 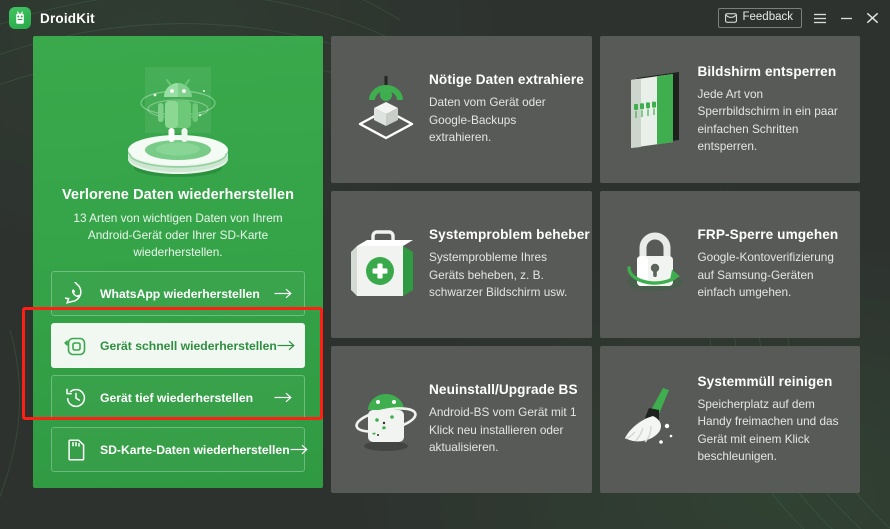 I want to click on minimize-icon, so click(x=846, y=18).